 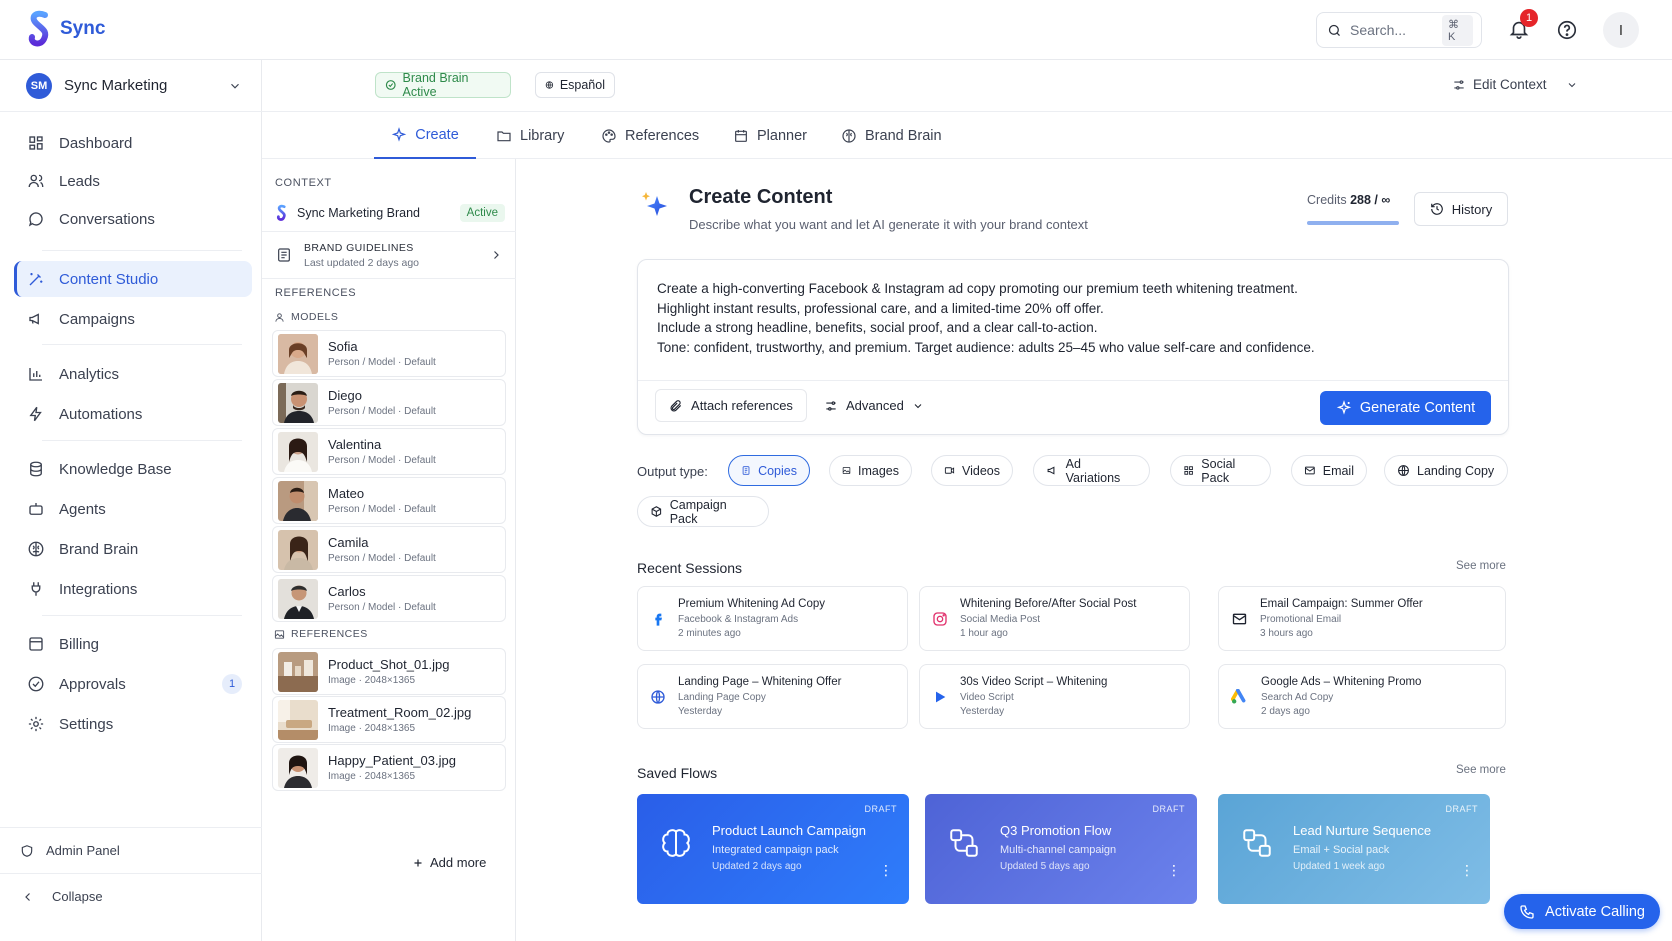 I want to click on reference-meta: Image · 2048×1365, so click(x=372, y=728).